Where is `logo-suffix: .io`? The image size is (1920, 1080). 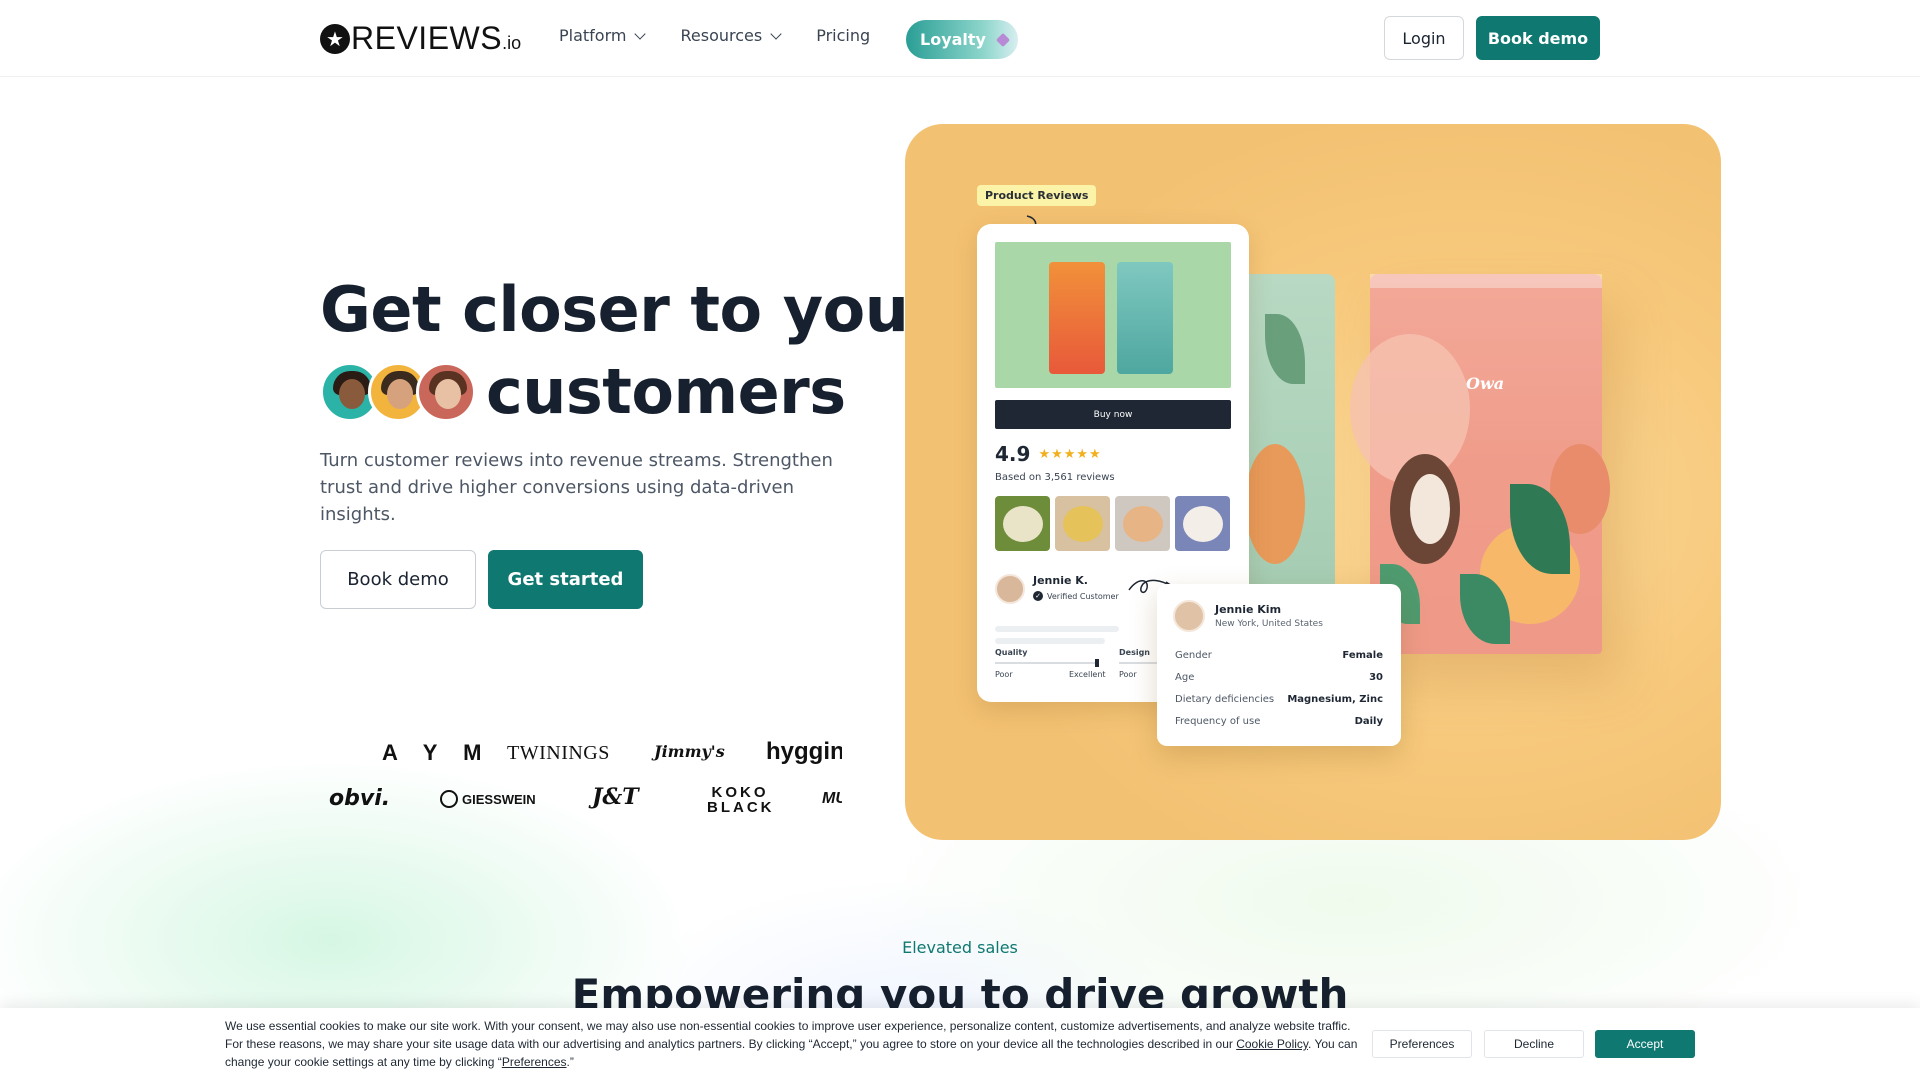
logo-suffix: .io is located at coordinates (512, 43).